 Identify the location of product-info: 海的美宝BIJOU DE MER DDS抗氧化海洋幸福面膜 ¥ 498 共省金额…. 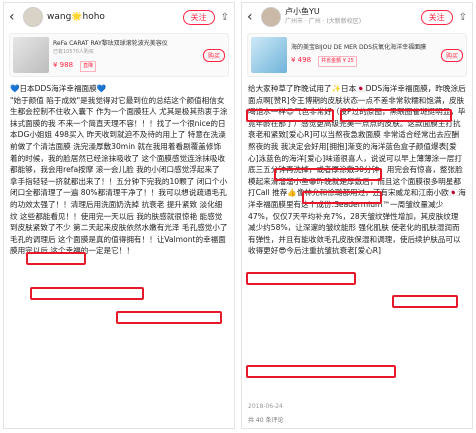
(364, 55).